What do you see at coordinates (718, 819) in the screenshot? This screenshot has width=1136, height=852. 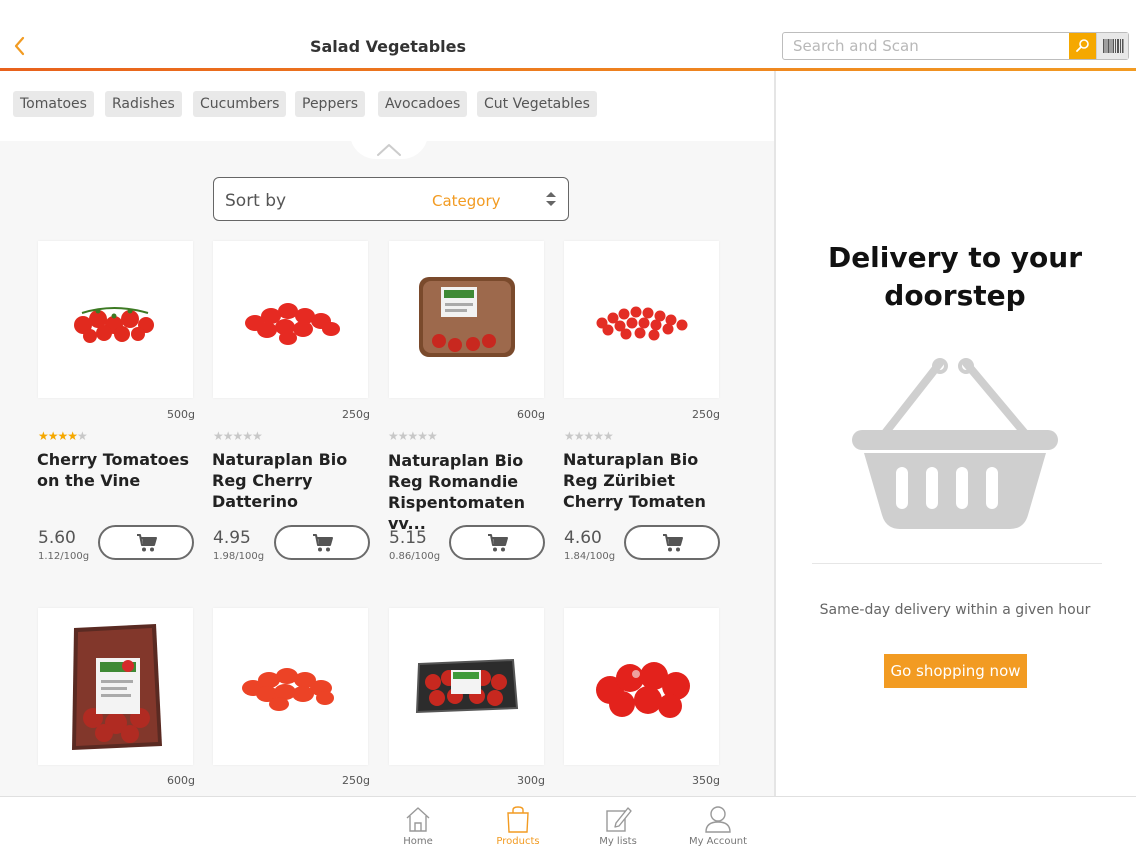 I see `user-icon` at bounding box center [718, 819].